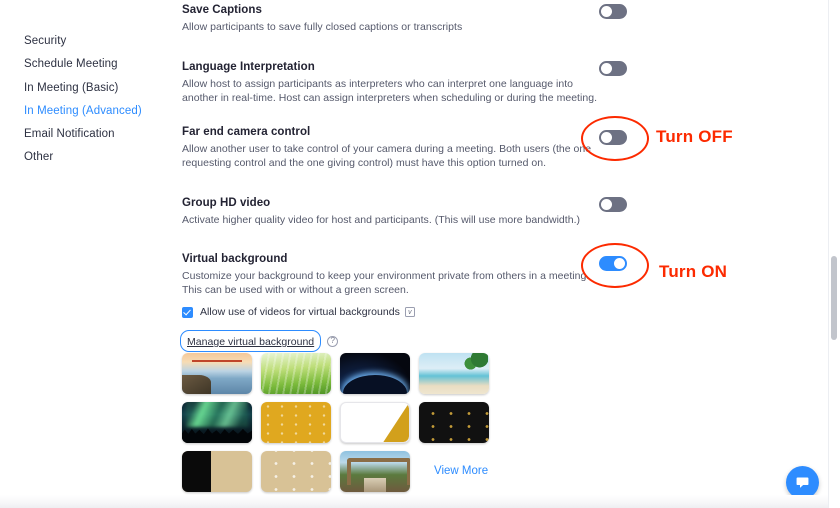 The width and height of the screenshot is (840, 508). What do you see at coordinates (217, 471) in the screenshot?
I see `thumbnail-tan-black-panel` at bounding box center [217, 471].